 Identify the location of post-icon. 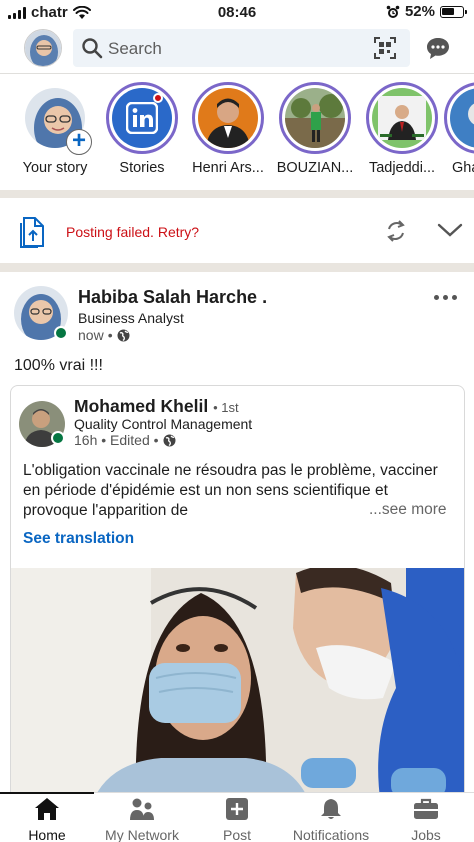
(237, 809).